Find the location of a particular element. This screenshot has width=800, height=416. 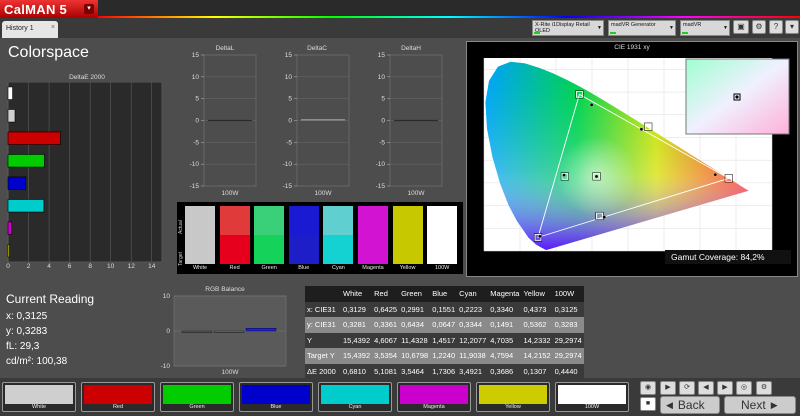

camera-icon: ▣ is located at coordinates (741, 26).